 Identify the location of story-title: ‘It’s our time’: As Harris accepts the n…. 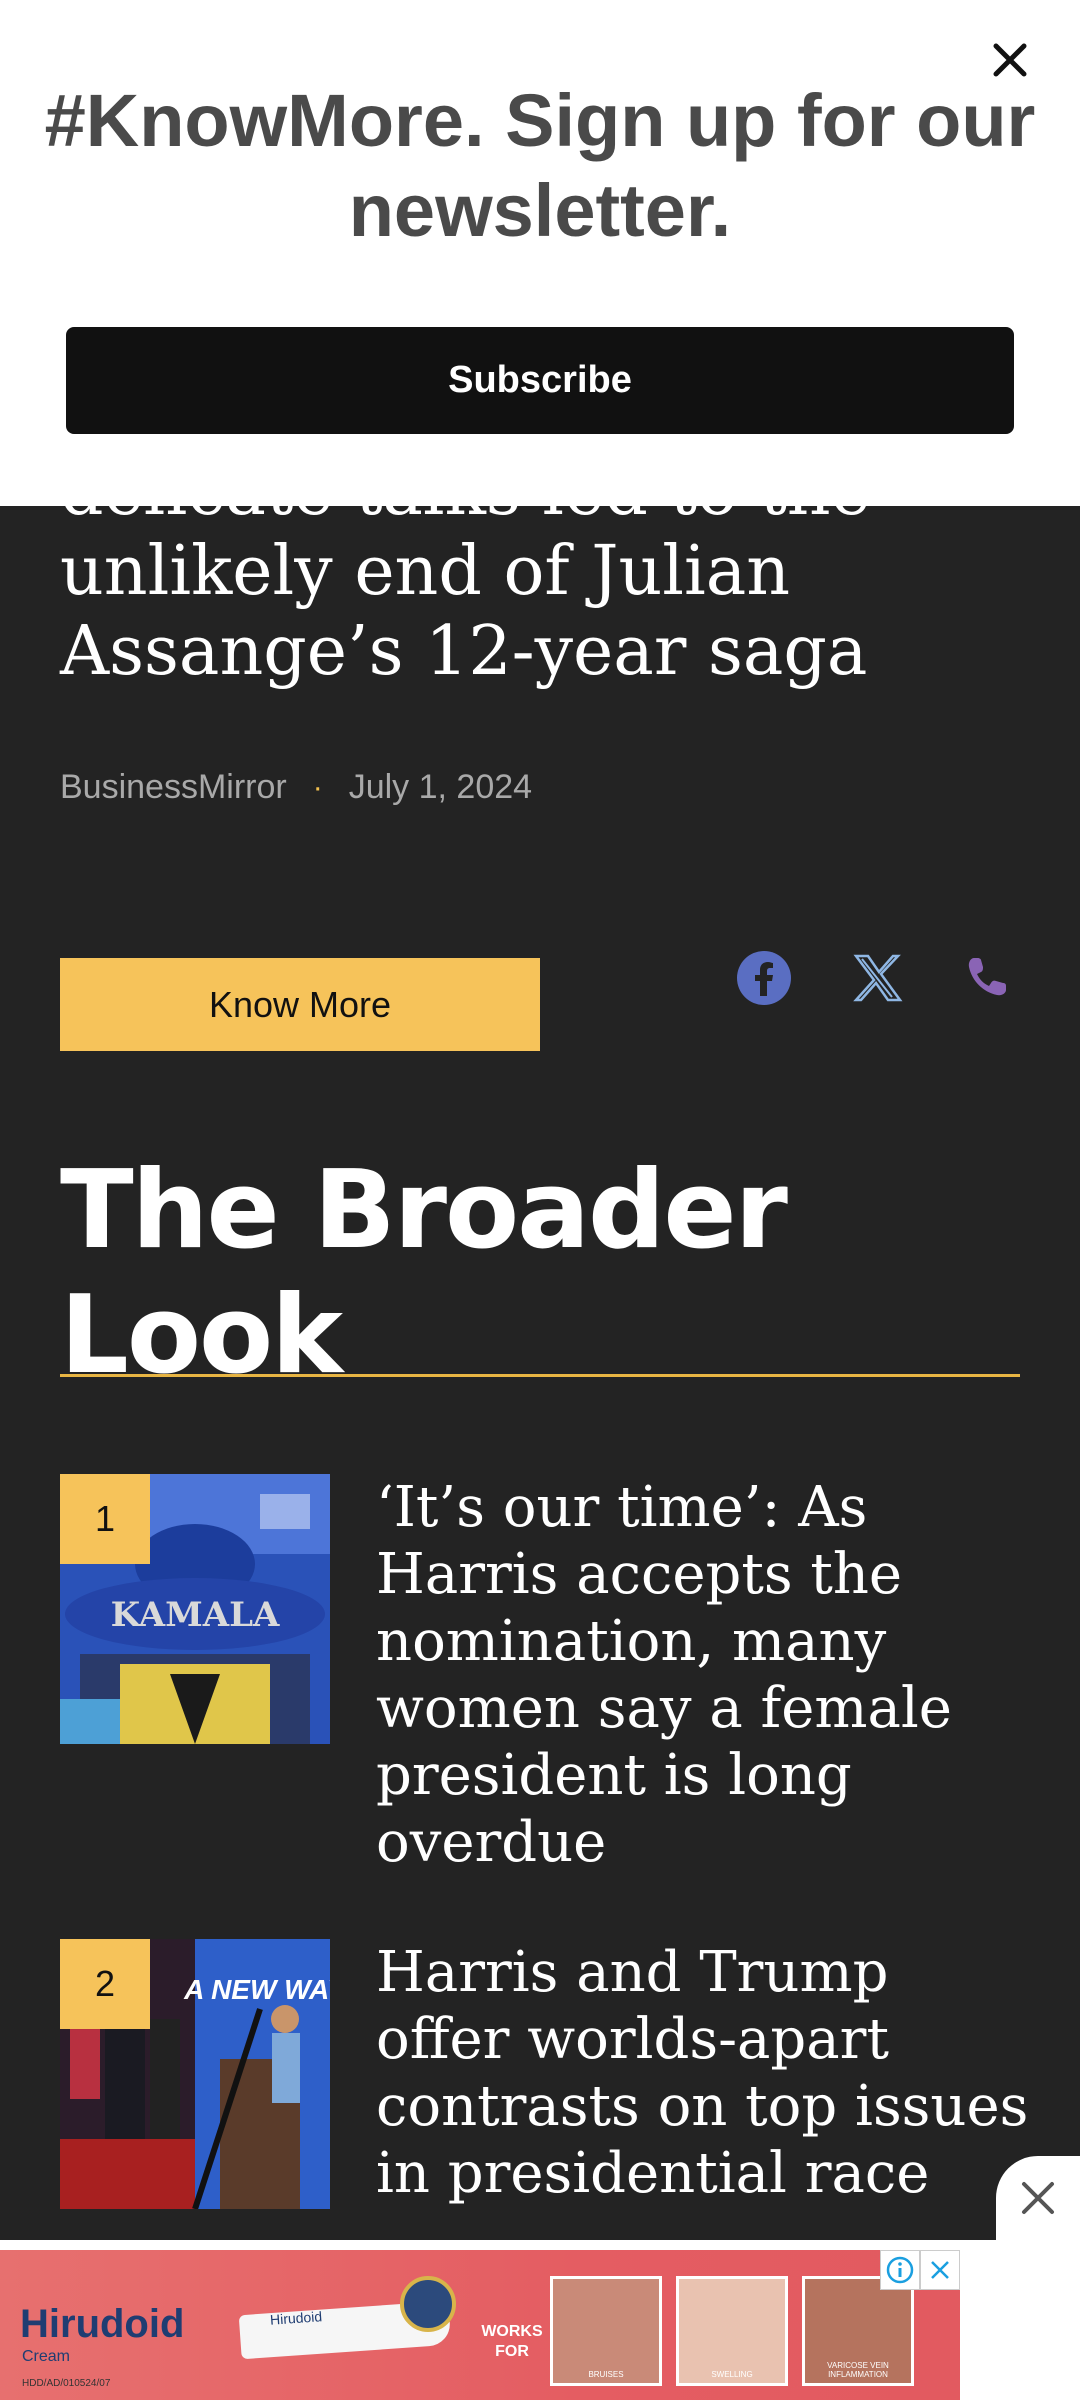
(706, 1675).